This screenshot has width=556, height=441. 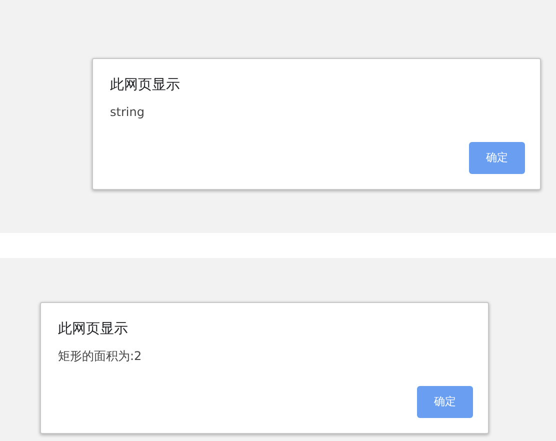 What do you see at coordinates (100, 356) in the screenshot?
I see `dialog-message: 矩形的面积为:2` at bounding box center [100, 356].